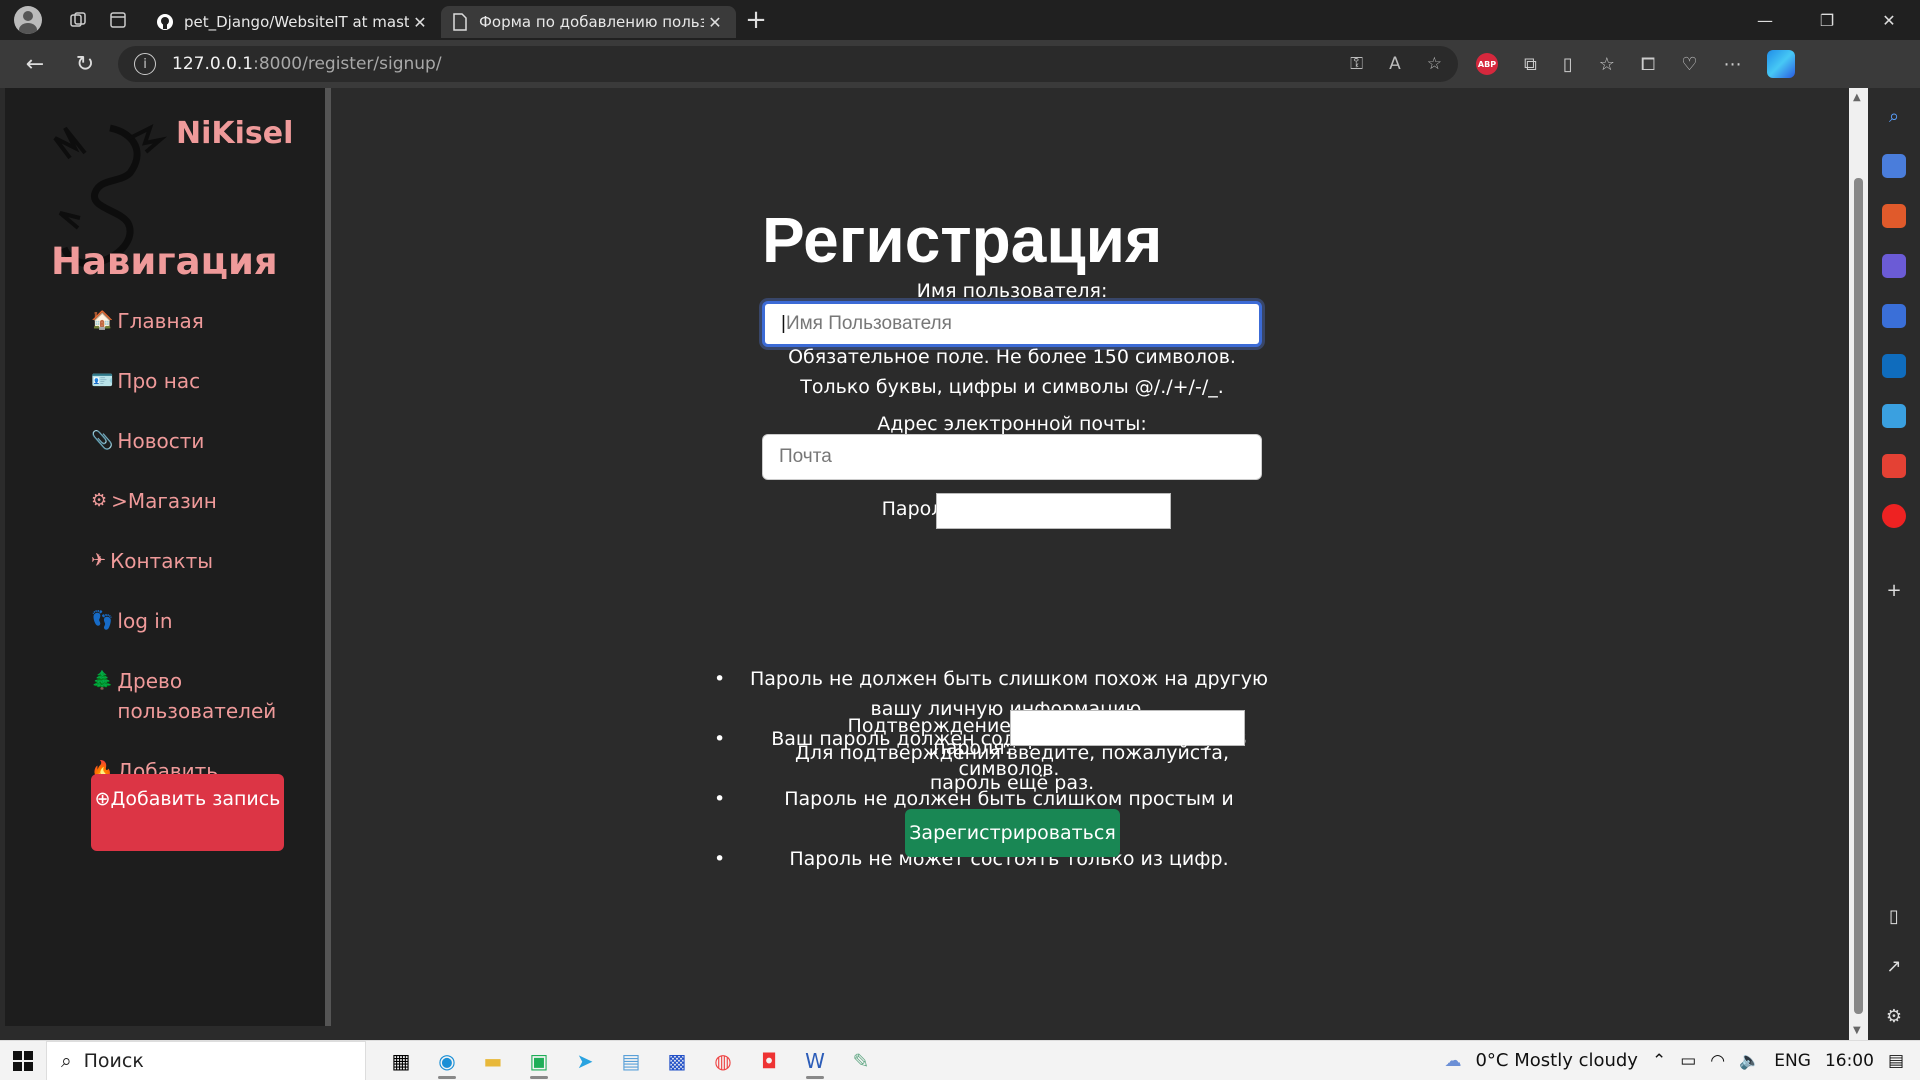 Image resolution: width=1920 pixels, height=1080 pixels. What do you see at coordinates (769, 1060) in the screenshot?
I see `pocket-icon: ◘` at bounding box center [769, 1060].